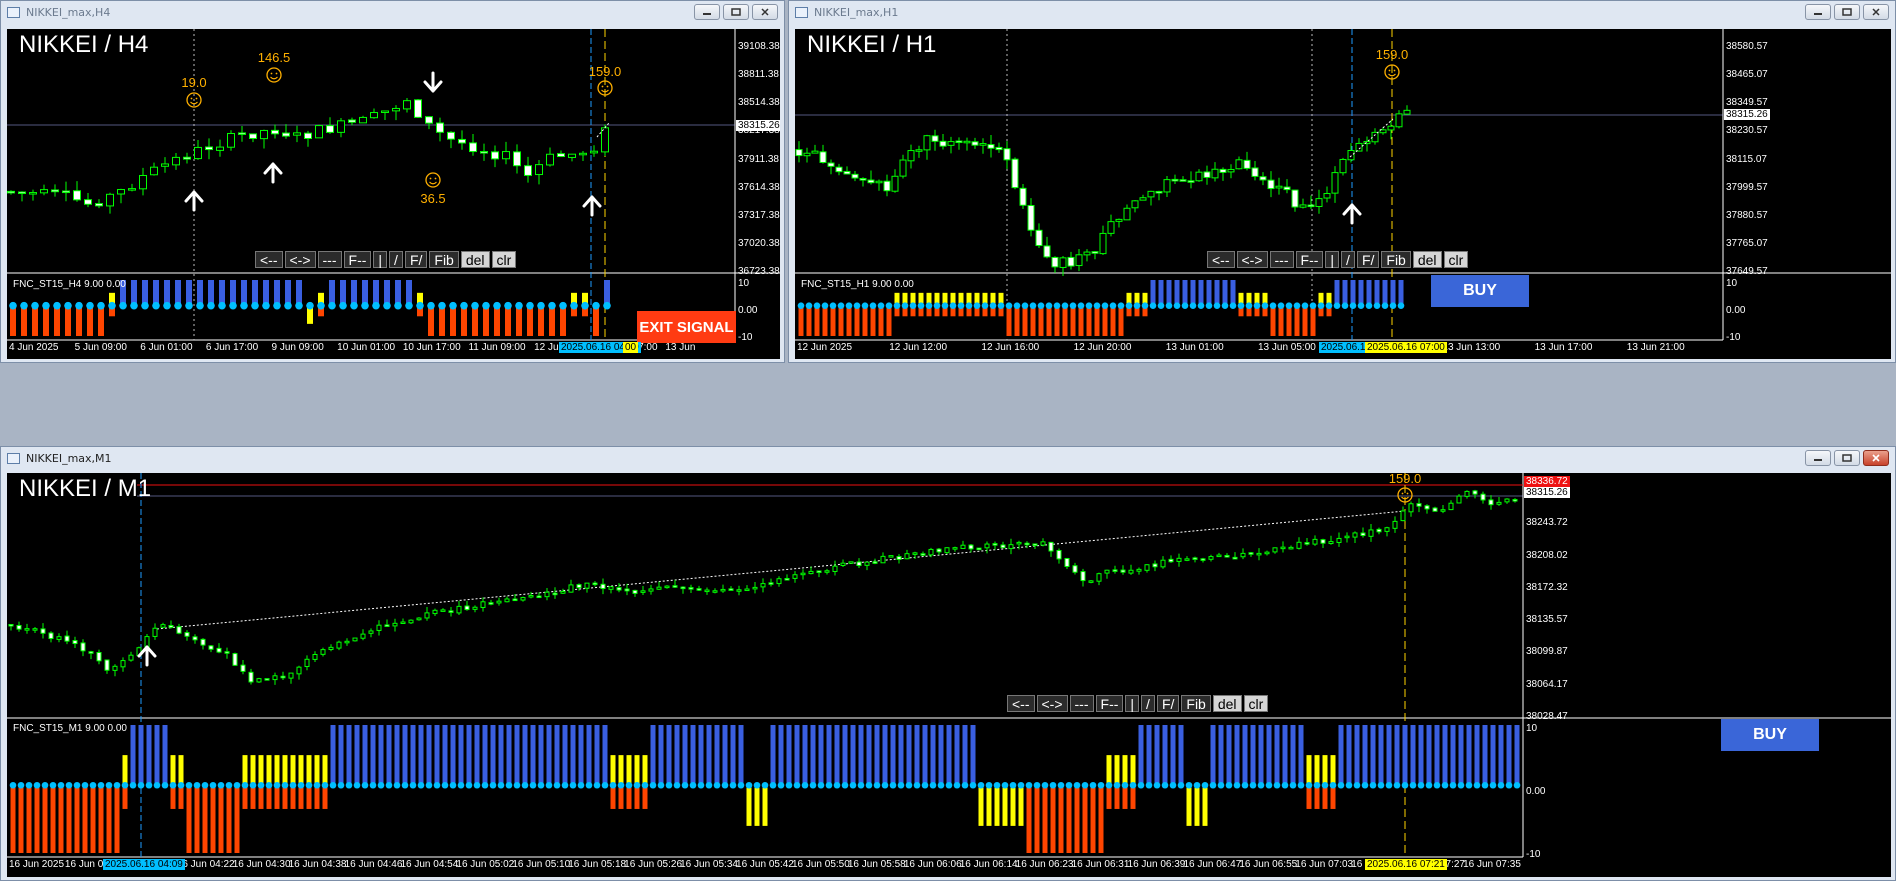 This screenshot has width=1896, height=881. I want to click on x-cursor-label: 00, so click(631, 347).